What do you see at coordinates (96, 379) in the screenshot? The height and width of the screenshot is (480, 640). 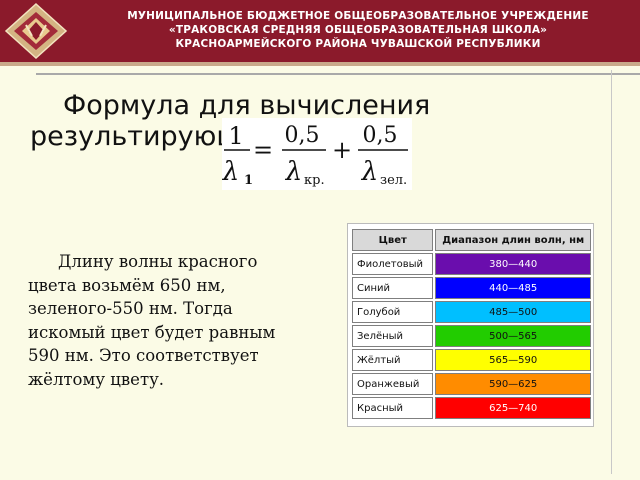 I see `explanation-line-6: жёлтому цвету.` at bounding box center [96, 379].